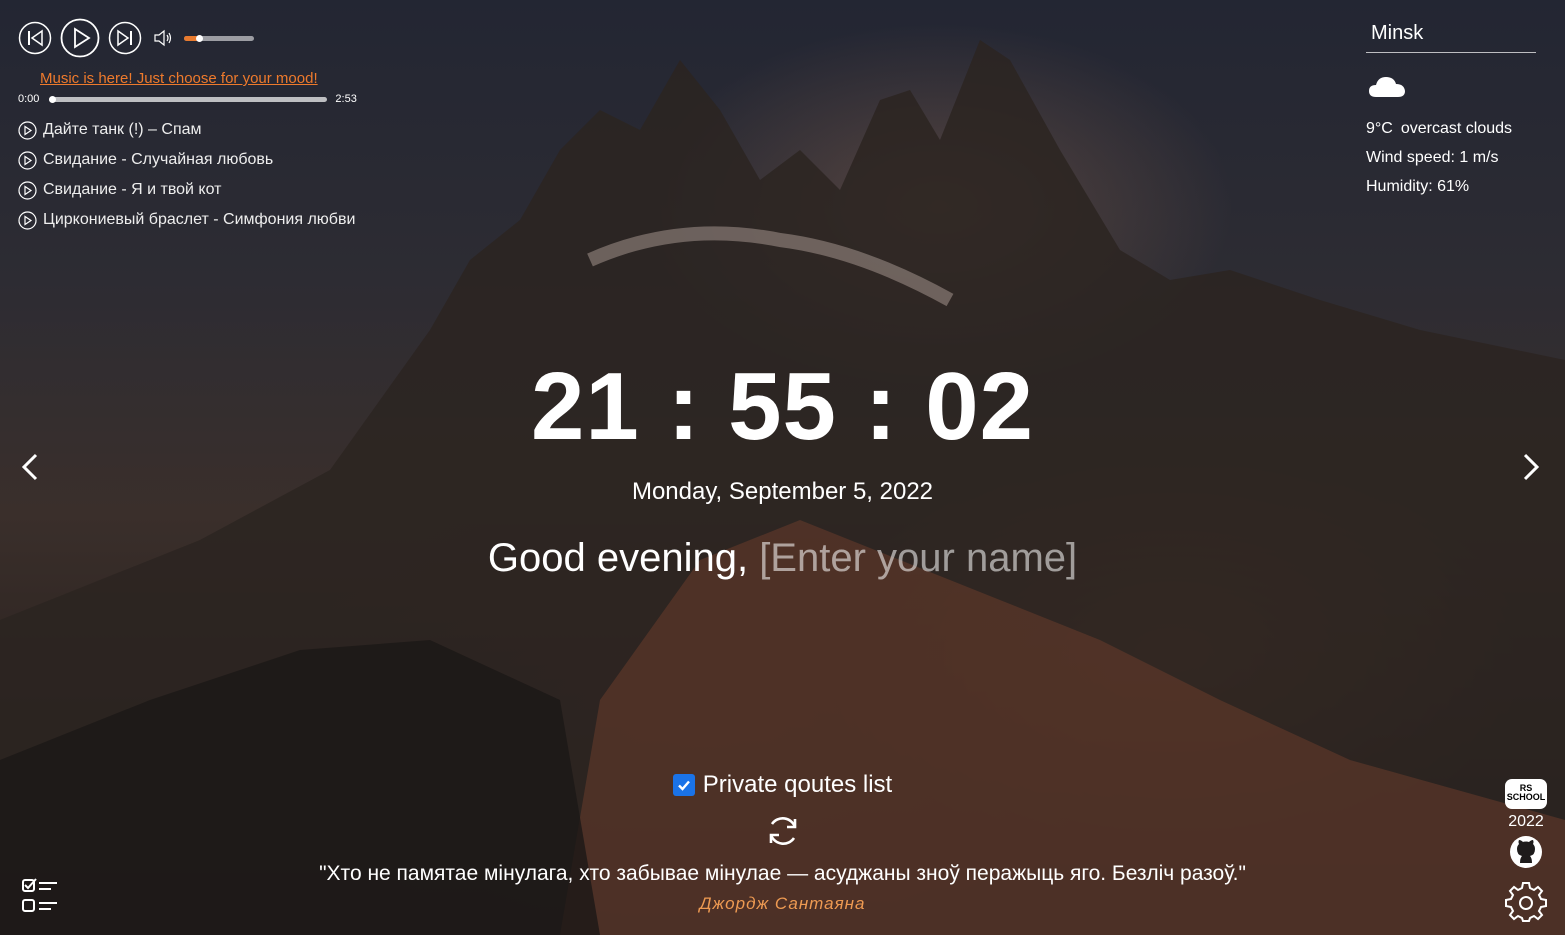  Describe the element at coordinates (1387, 87) in the screenshot. I see `cloud-icon` at that location.